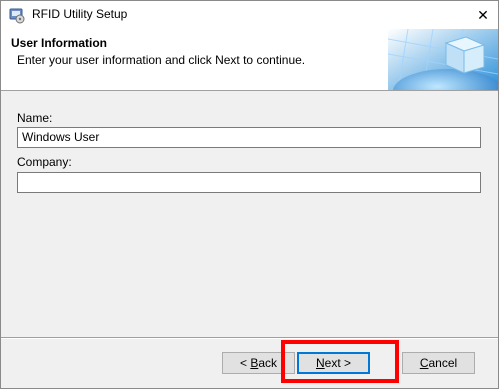  Describe the element at coordinates (443, 363) in the screenshot. I see `cancel-button-label: ancel` at that location.